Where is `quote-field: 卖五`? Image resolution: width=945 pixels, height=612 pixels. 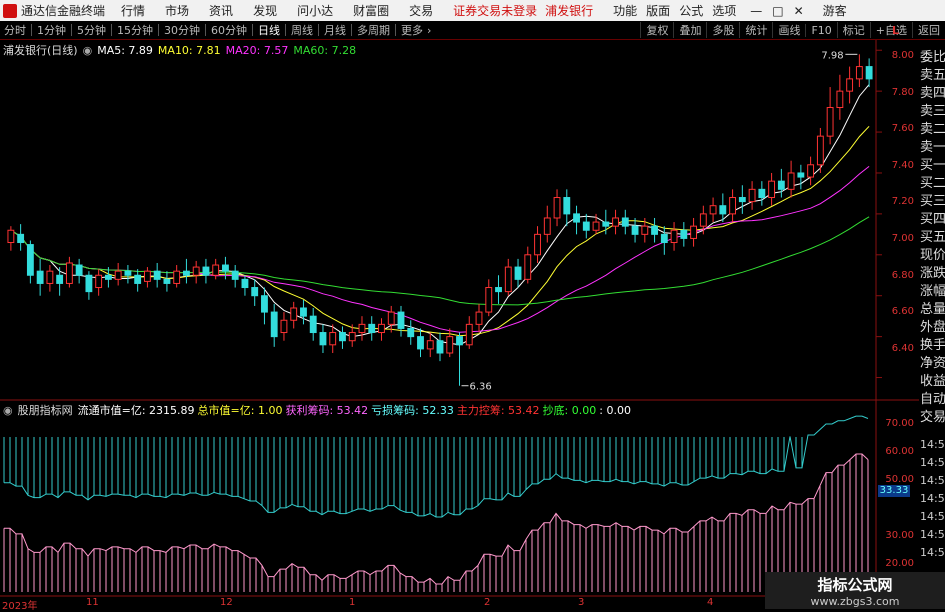
quote-field: 卖五 is located at coordinates (932, 73).